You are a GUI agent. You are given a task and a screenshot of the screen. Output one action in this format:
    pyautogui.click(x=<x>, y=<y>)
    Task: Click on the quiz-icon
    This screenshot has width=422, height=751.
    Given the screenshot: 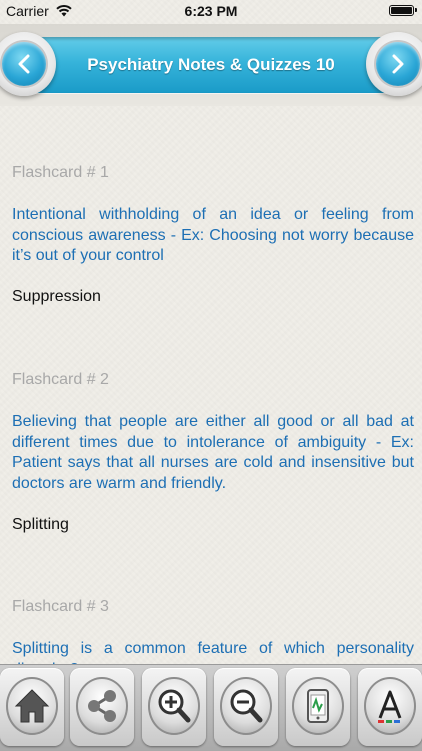 What is the action you would take?
    pyautogui.click(x=318, y=706)
    